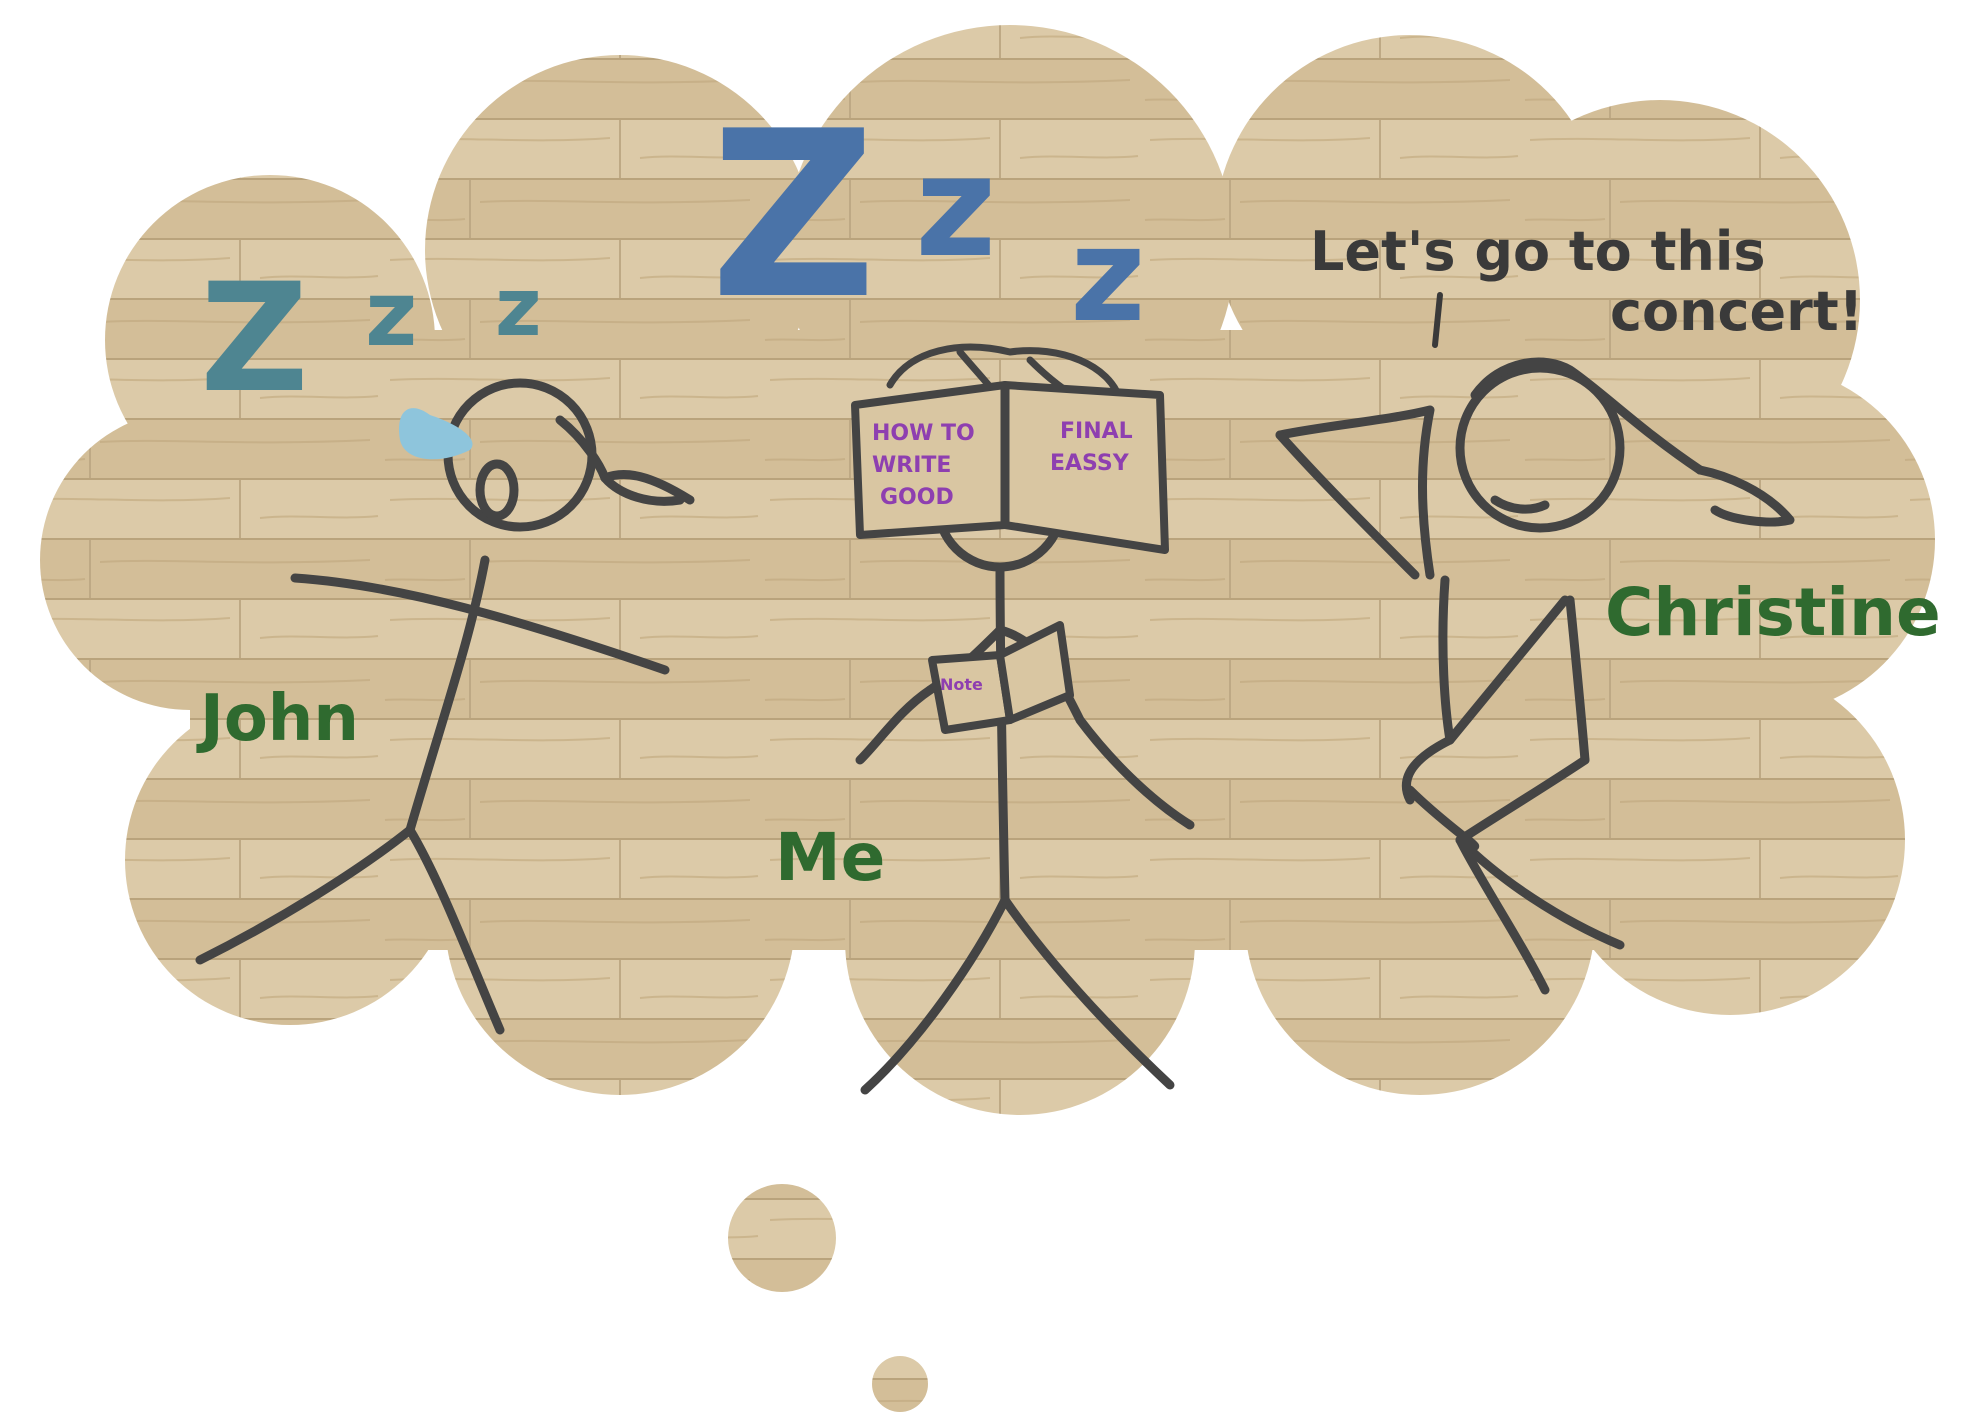  Describe the element at coordinates (830, 857) in the screenshot. I see `me-label: Me` at that location.